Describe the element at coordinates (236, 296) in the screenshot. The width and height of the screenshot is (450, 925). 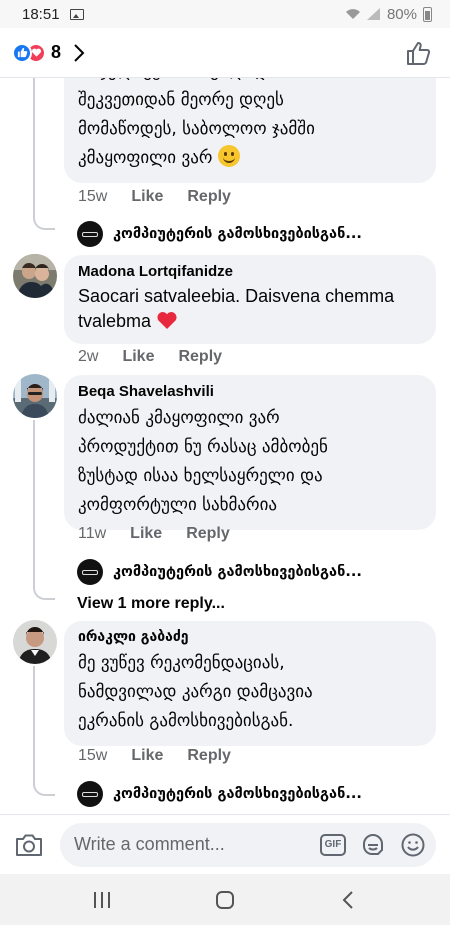
I see `comment-line: Saocari satvaleebia. Daisvena chemma` at that location.